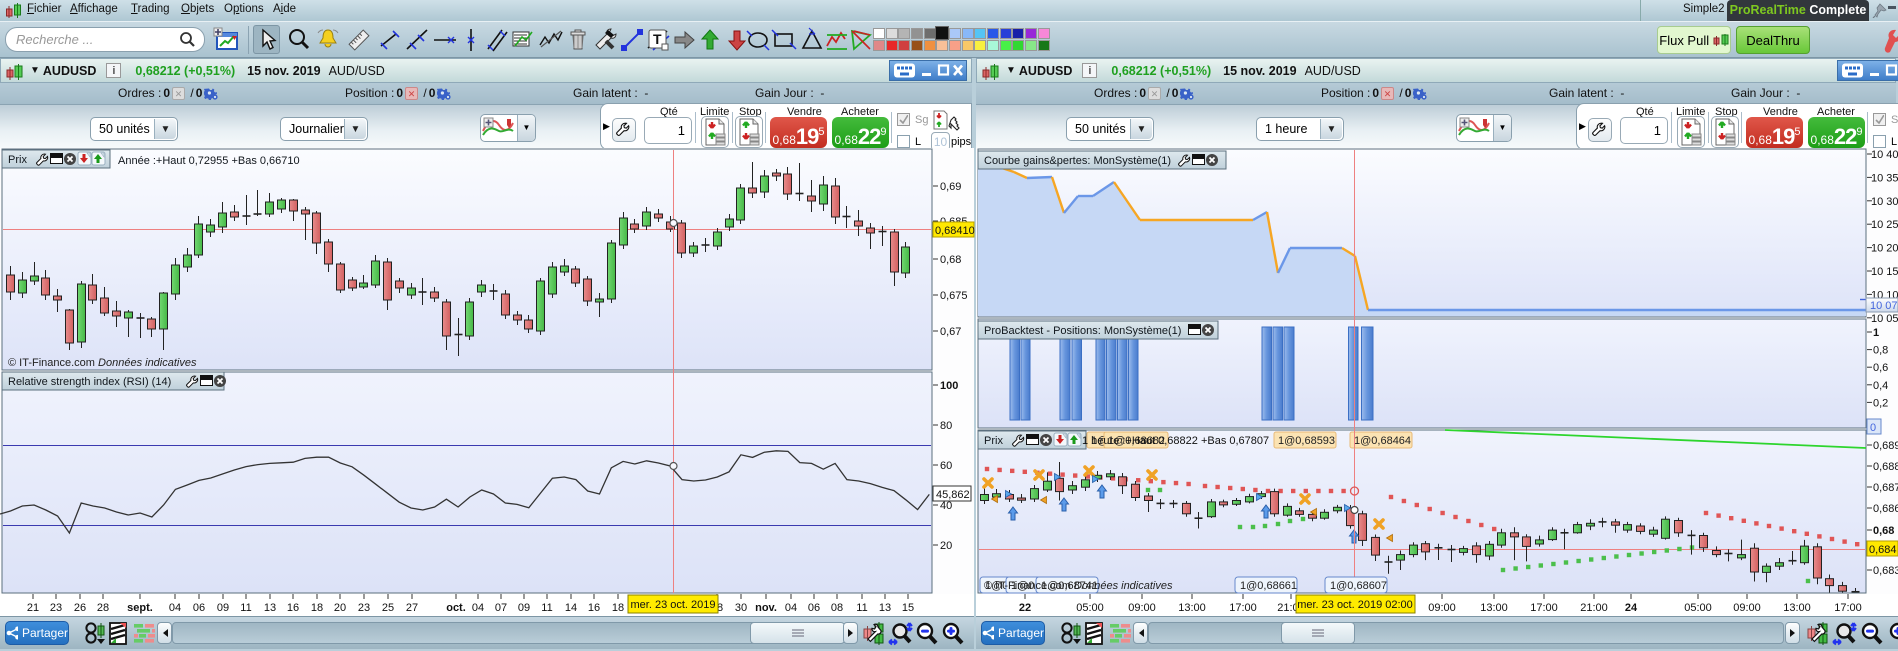  Describe the element at coordinates (1880, 368) in the screenshot. I see `svg-text: 0,6` at that location.